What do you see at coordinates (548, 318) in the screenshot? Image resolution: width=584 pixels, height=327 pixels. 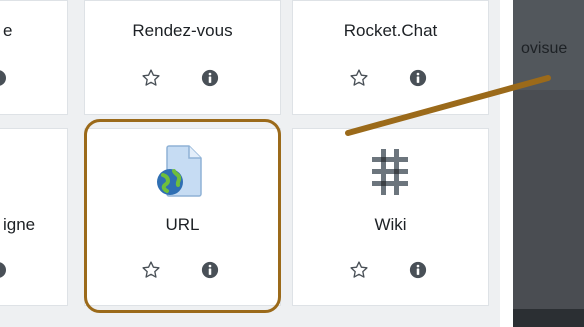 I see `modal-footer-strip` at bounding box center [548, 318].